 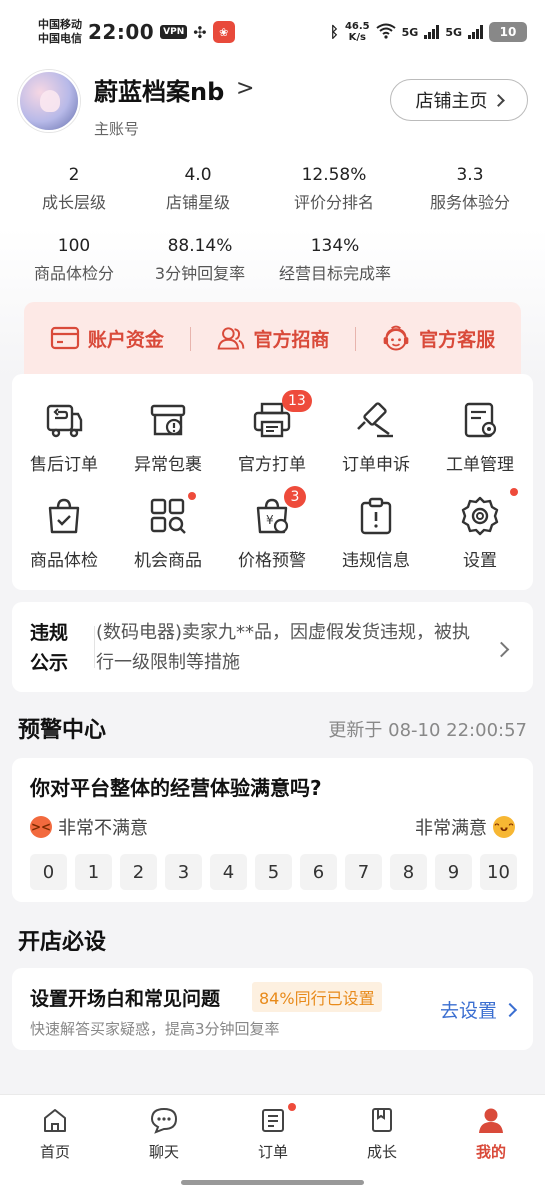 I want to click on app-notification-icon: ❀, so click(x=223, y=32).